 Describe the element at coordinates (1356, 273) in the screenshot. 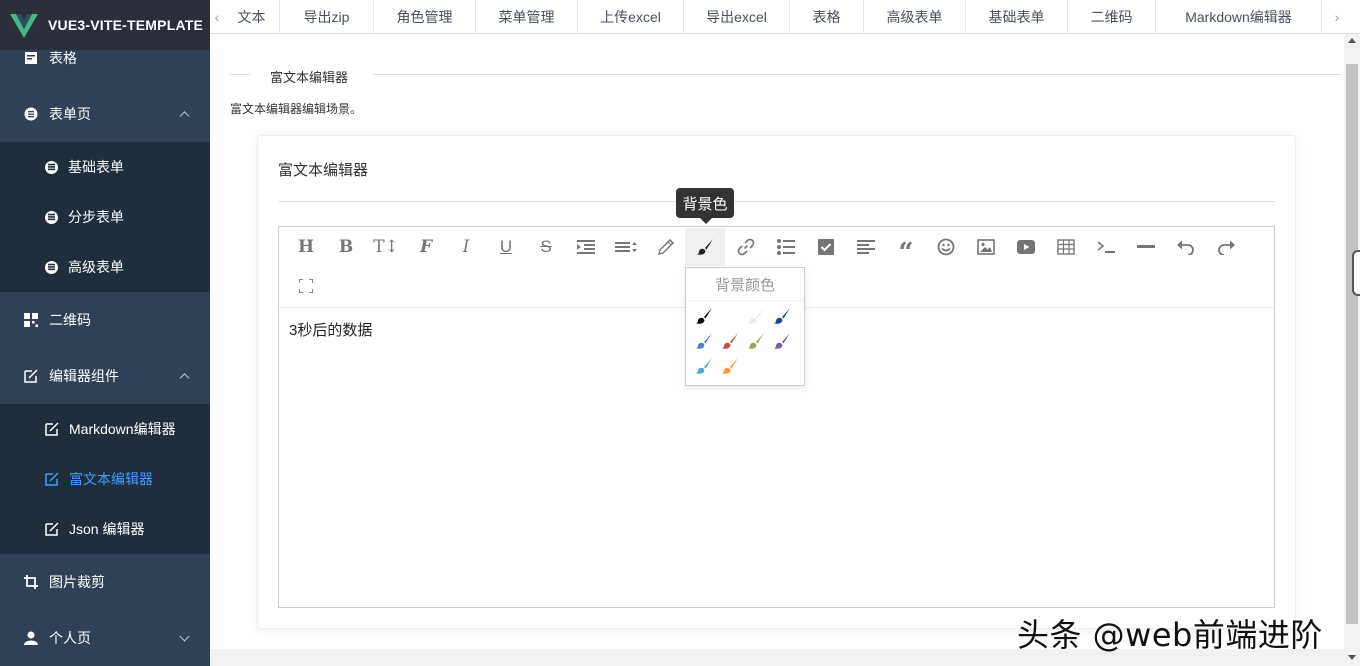

I see `side-drawer-handle` at that location.